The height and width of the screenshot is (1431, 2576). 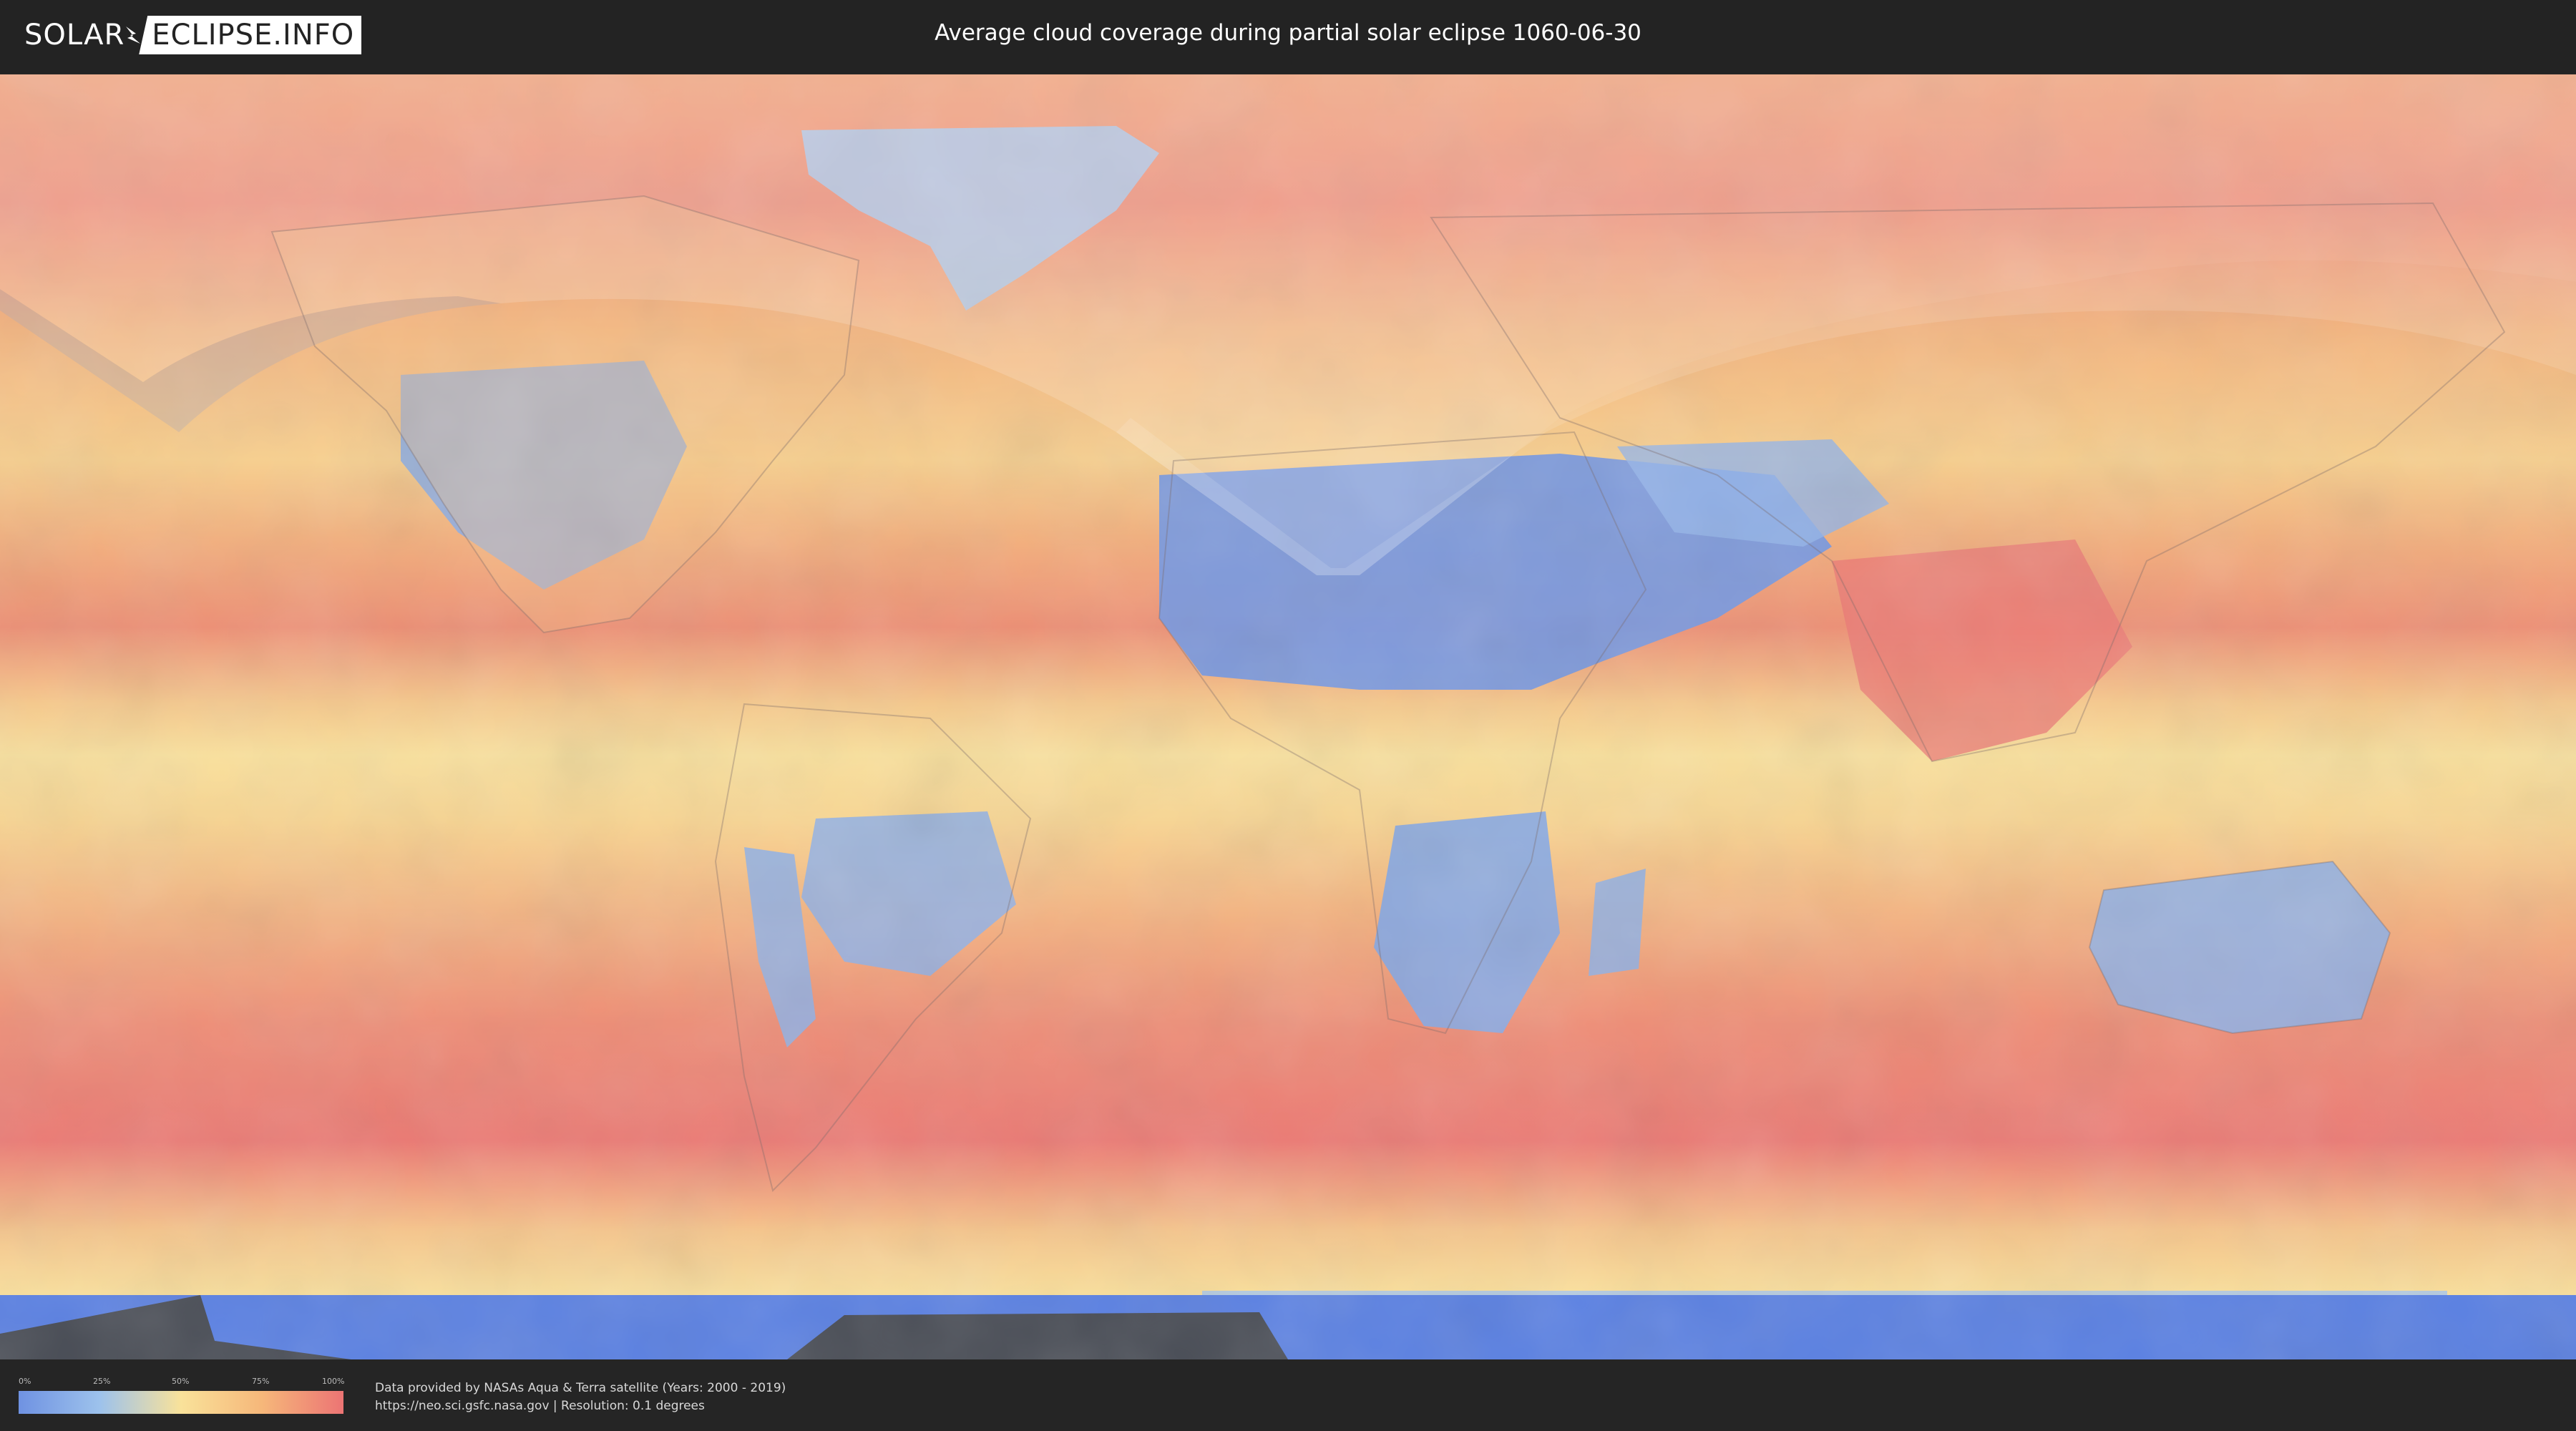 What do you see at coordinates (25, 1382) in the screenshot?
I see `legend-tick-0: 0%` at bounding box center [25, 1382].